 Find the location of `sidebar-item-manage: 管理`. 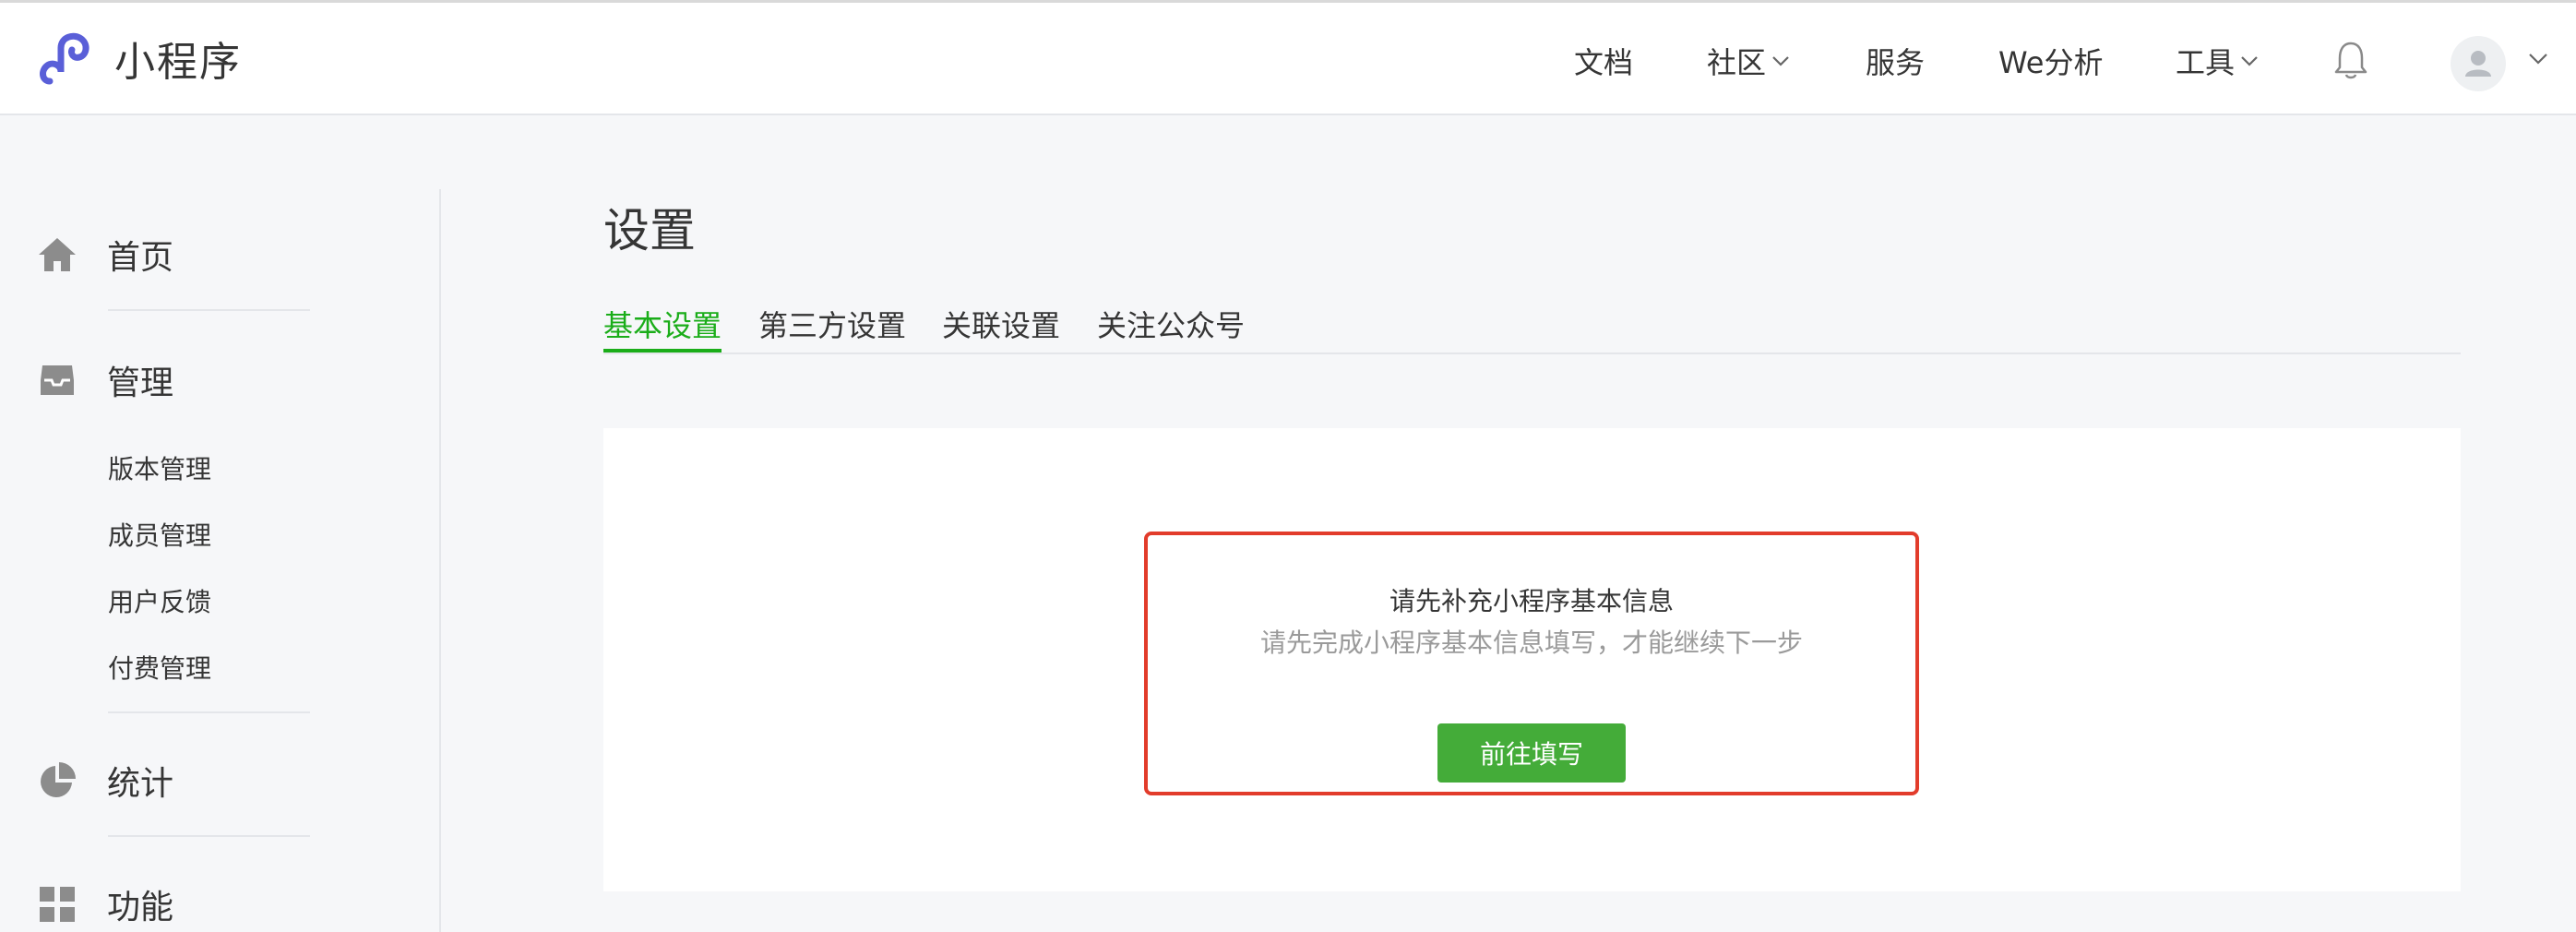

sidebar-item-manage: 管理 is located at coordinates (105, 380).